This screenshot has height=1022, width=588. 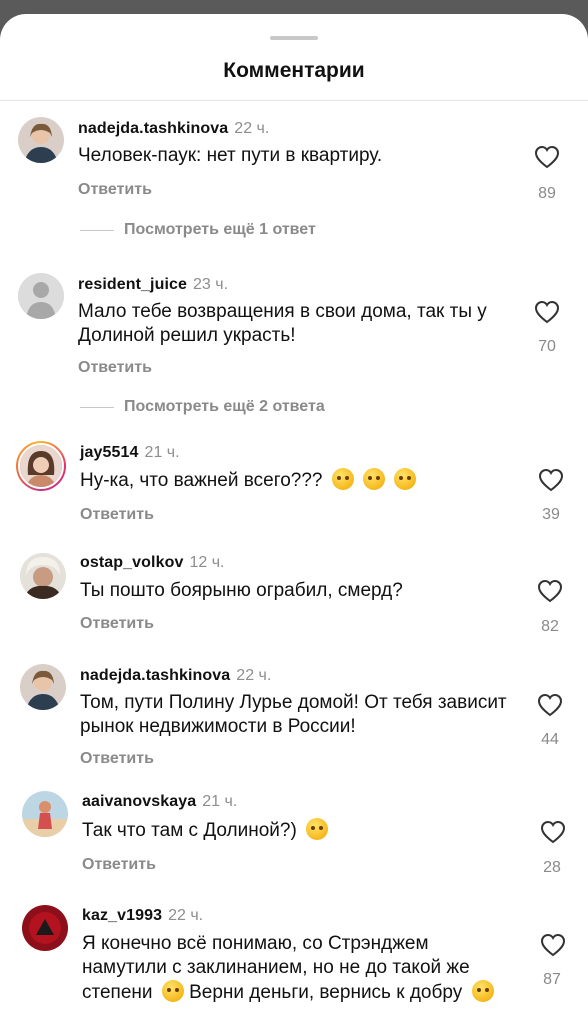 I want to click on comment-meta: kaz_v1993 22 ч., so click(x=142, y=916).